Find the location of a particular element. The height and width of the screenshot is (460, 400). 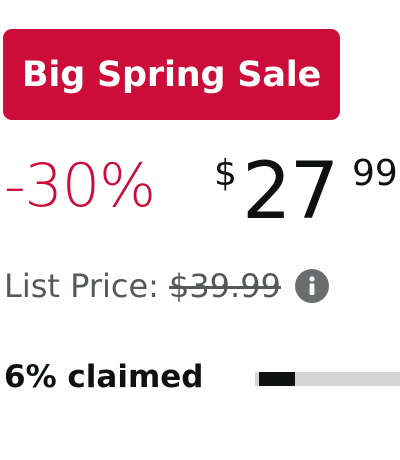

claimed-progress-bar is located at coordinates (327, 379).